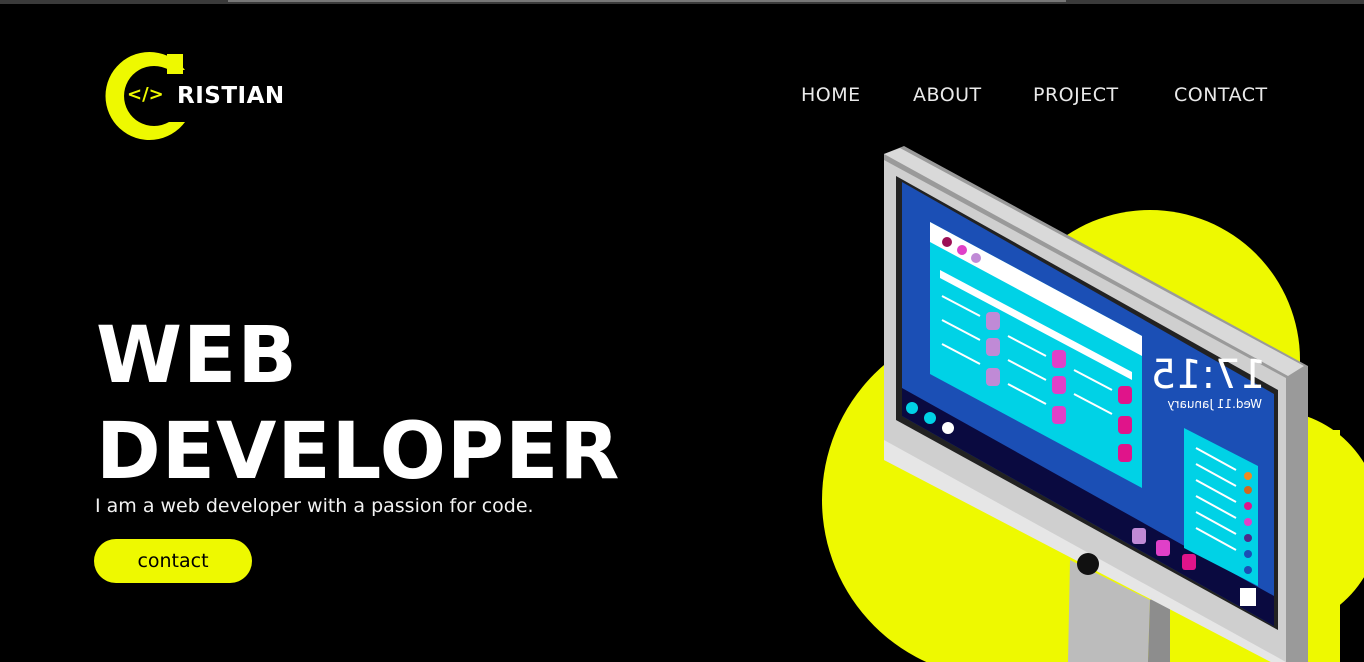 This screenshot has width=1364, height=662. Describe the element at coordinates (1076, 95) in the screenshot. I see `nav-project: PROJECT` at that location.